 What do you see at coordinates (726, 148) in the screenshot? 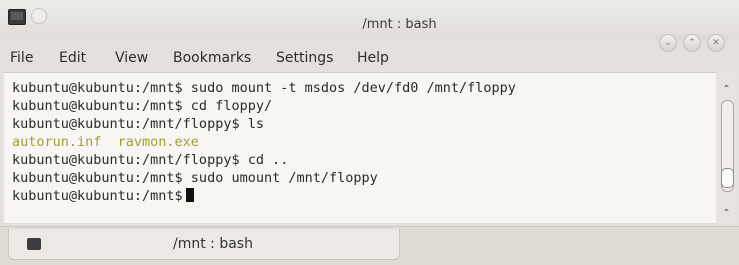
I see `vertical-scrollbar: ⌃ ⌃` at bounding box center [726, 148].